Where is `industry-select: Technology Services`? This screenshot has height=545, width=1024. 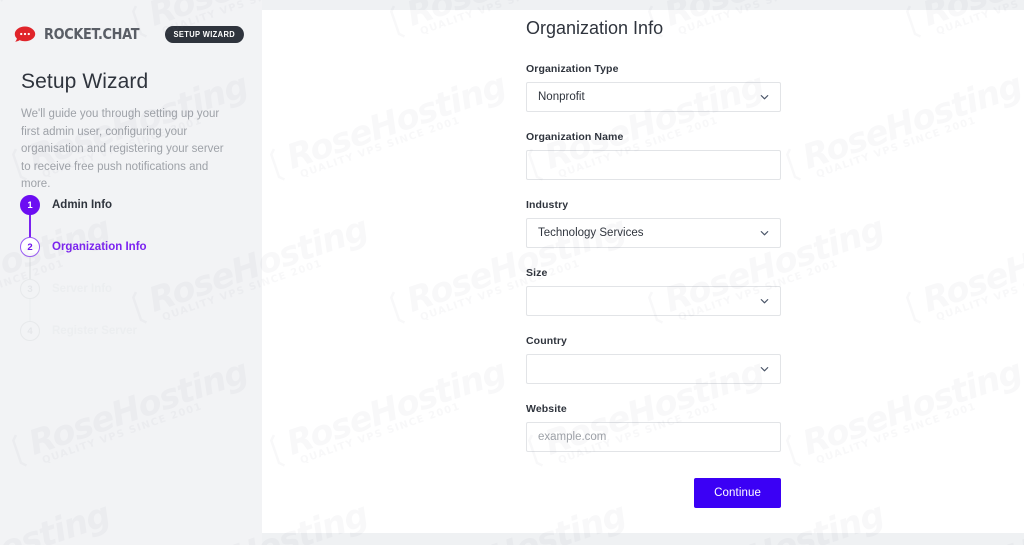
industry-select: Technology Services is located at coordinates (653, 233).